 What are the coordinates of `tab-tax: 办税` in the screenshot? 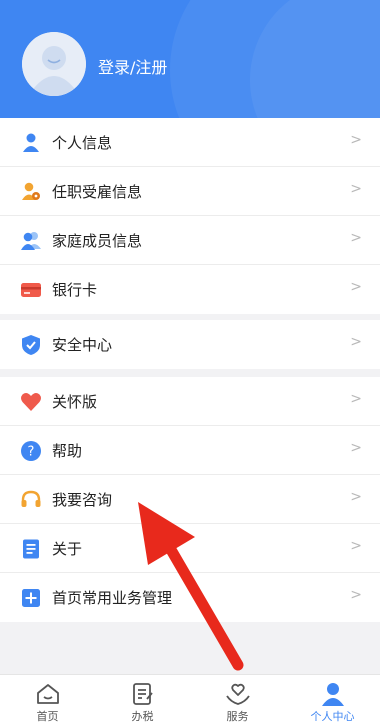 It's located at (142, 700).